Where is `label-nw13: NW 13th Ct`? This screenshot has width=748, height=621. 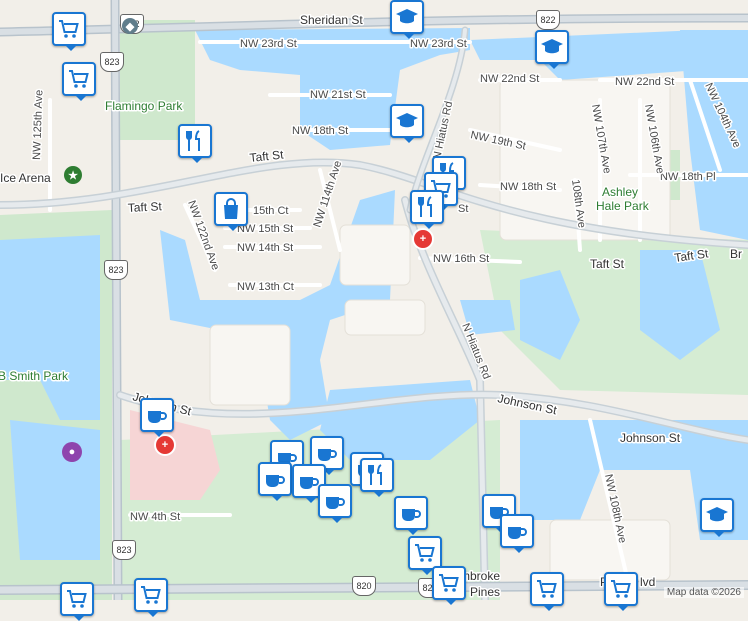 label-nw13: NW 13th Ct is located at coordinates (265, 287).